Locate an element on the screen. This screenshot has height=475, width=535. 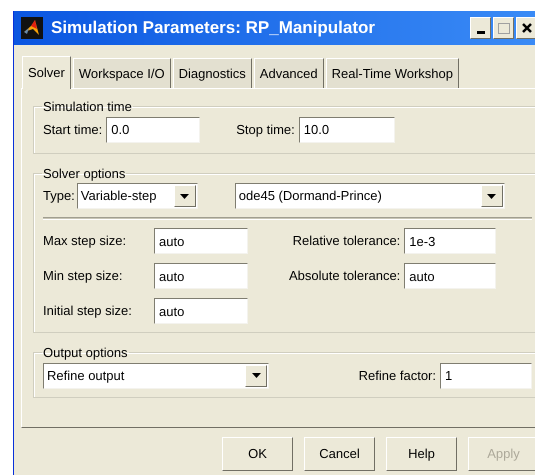
dropdown-field: ode45 (Dormand-Prince) is located at coordinates (369, 196).